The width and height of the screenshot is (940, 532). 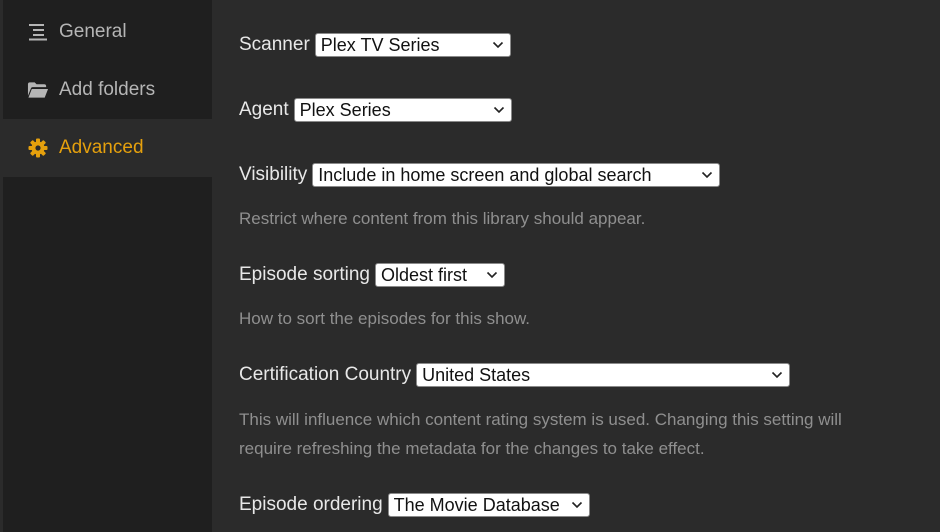 I want to click on scanner-select-value: Plex TV Series, so click(x=380, y=44).